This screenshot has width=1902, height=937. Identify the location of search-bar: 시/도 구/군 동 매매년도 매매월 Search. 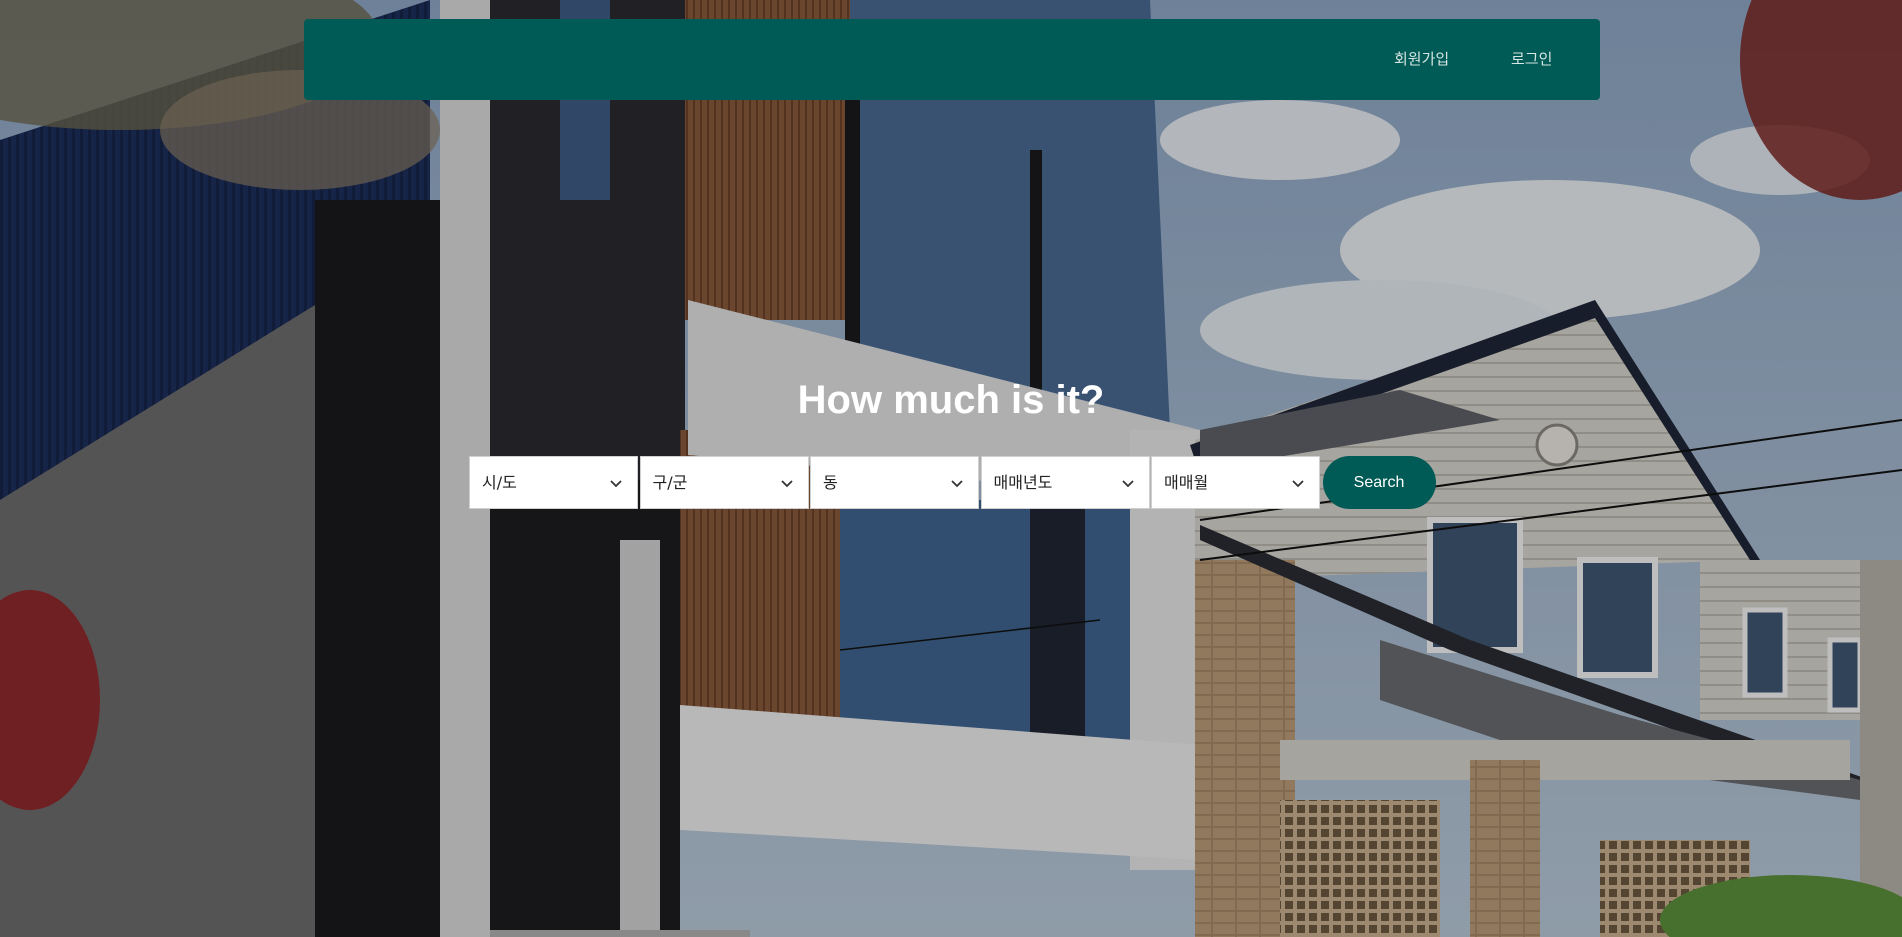
(952, 482).